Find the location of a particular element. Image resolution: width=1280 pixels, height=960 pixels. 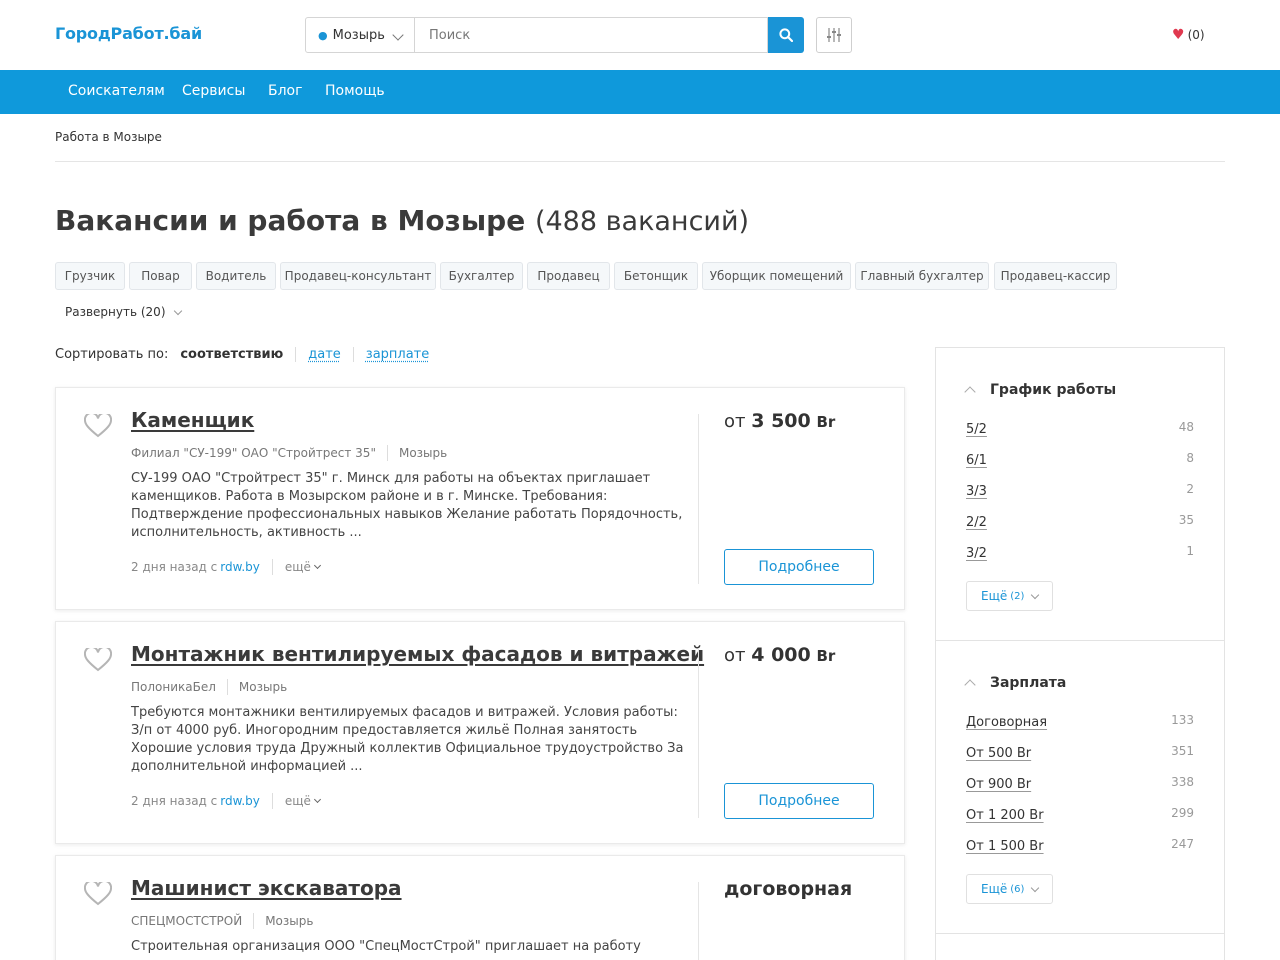

filter-title: График работы is located at coordinates (1053, 390).